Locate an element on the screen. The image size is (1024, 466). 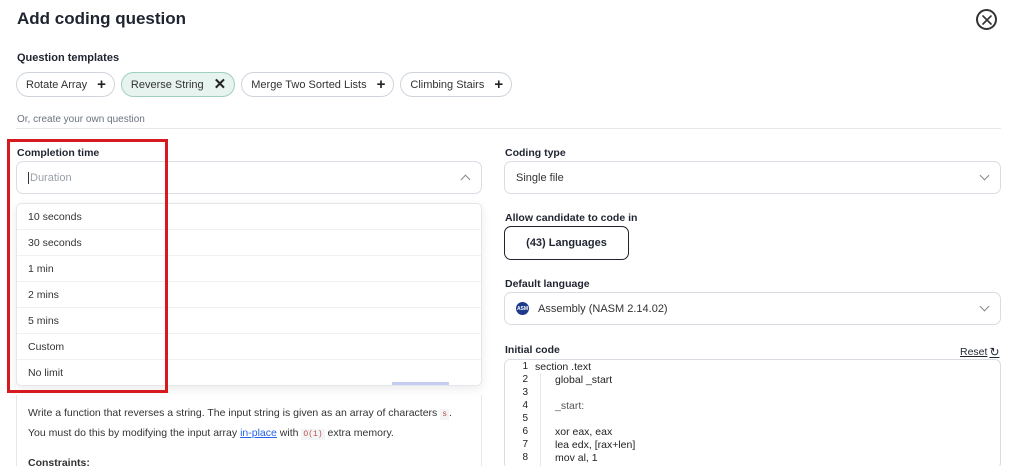
reset-button: Reset ↻ is located at coordinates (980, 352).